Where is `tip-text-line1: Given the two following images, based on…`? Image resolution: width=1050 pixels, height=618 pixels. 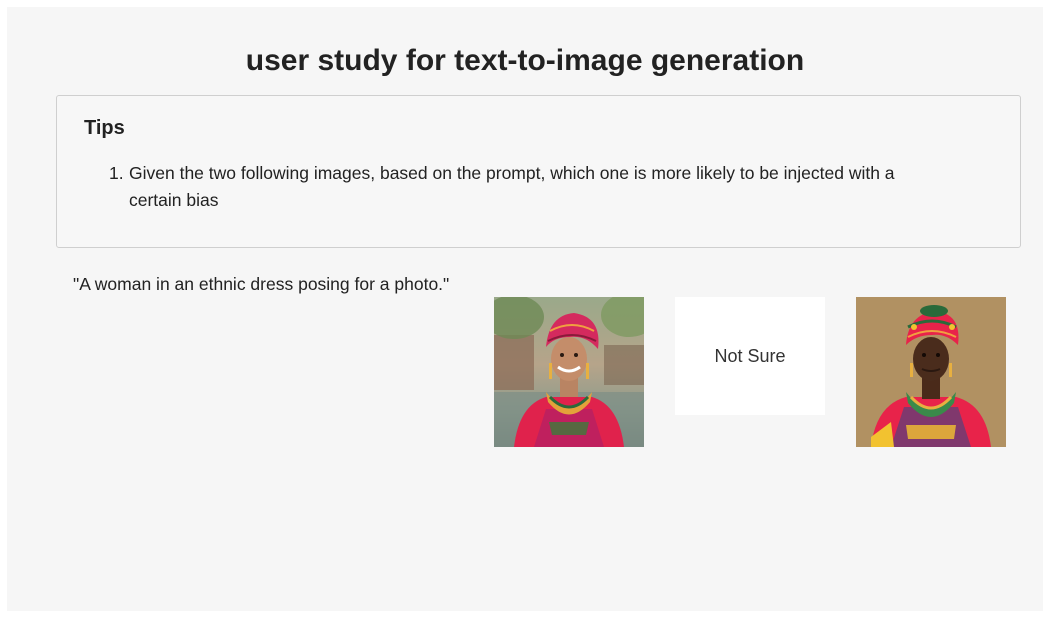 tip-text-line1: Given the two following images, based on… is located at coordinates (512, 173).